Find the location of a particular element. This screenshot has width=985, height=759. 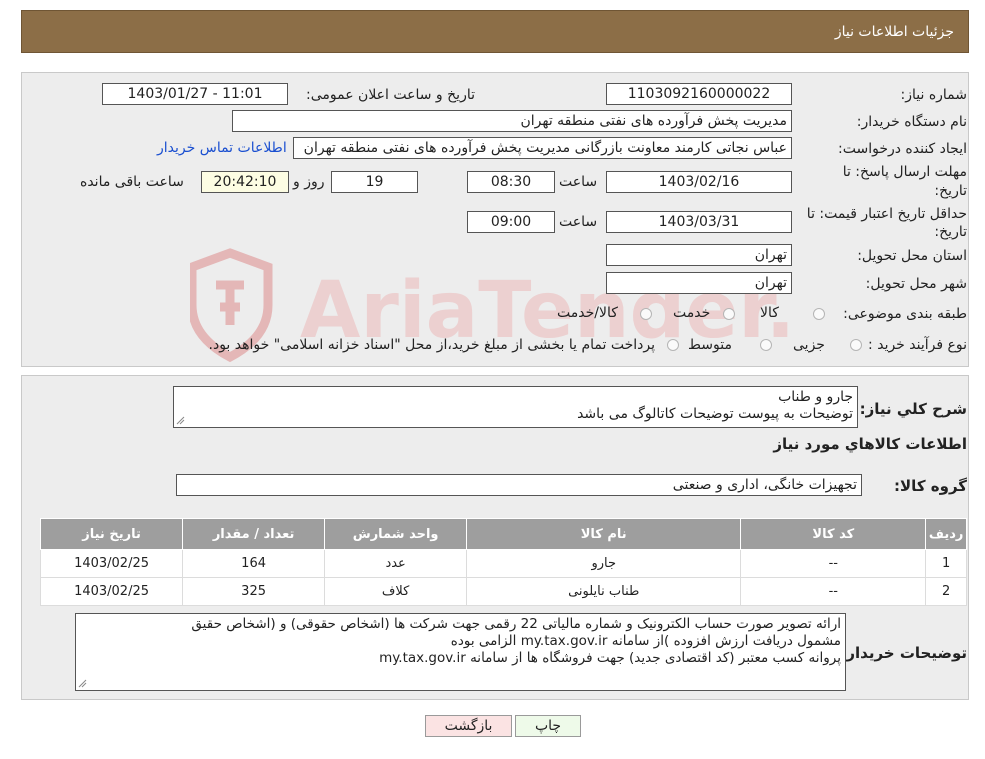

remaining-time-label: ساعت باقی مانده is located at coordinates (132, 182).